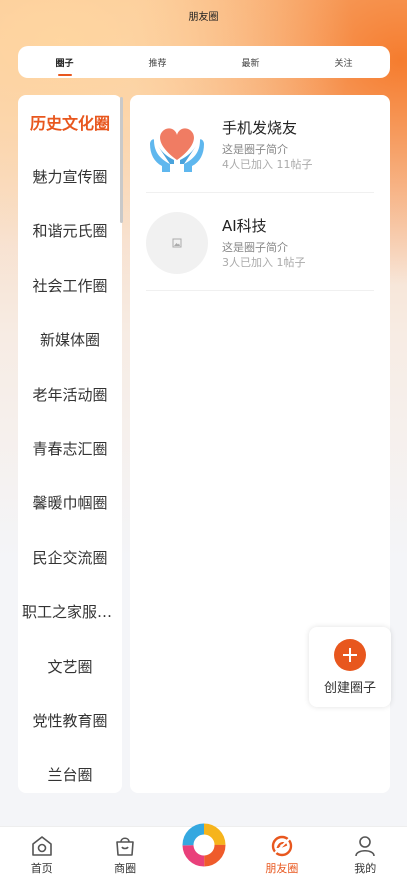 This screenshot has height=883, width=407. What do you see at coordinates (41, 846) in the screenshot?
I see `home-icon` at bounding box center [41, 846].